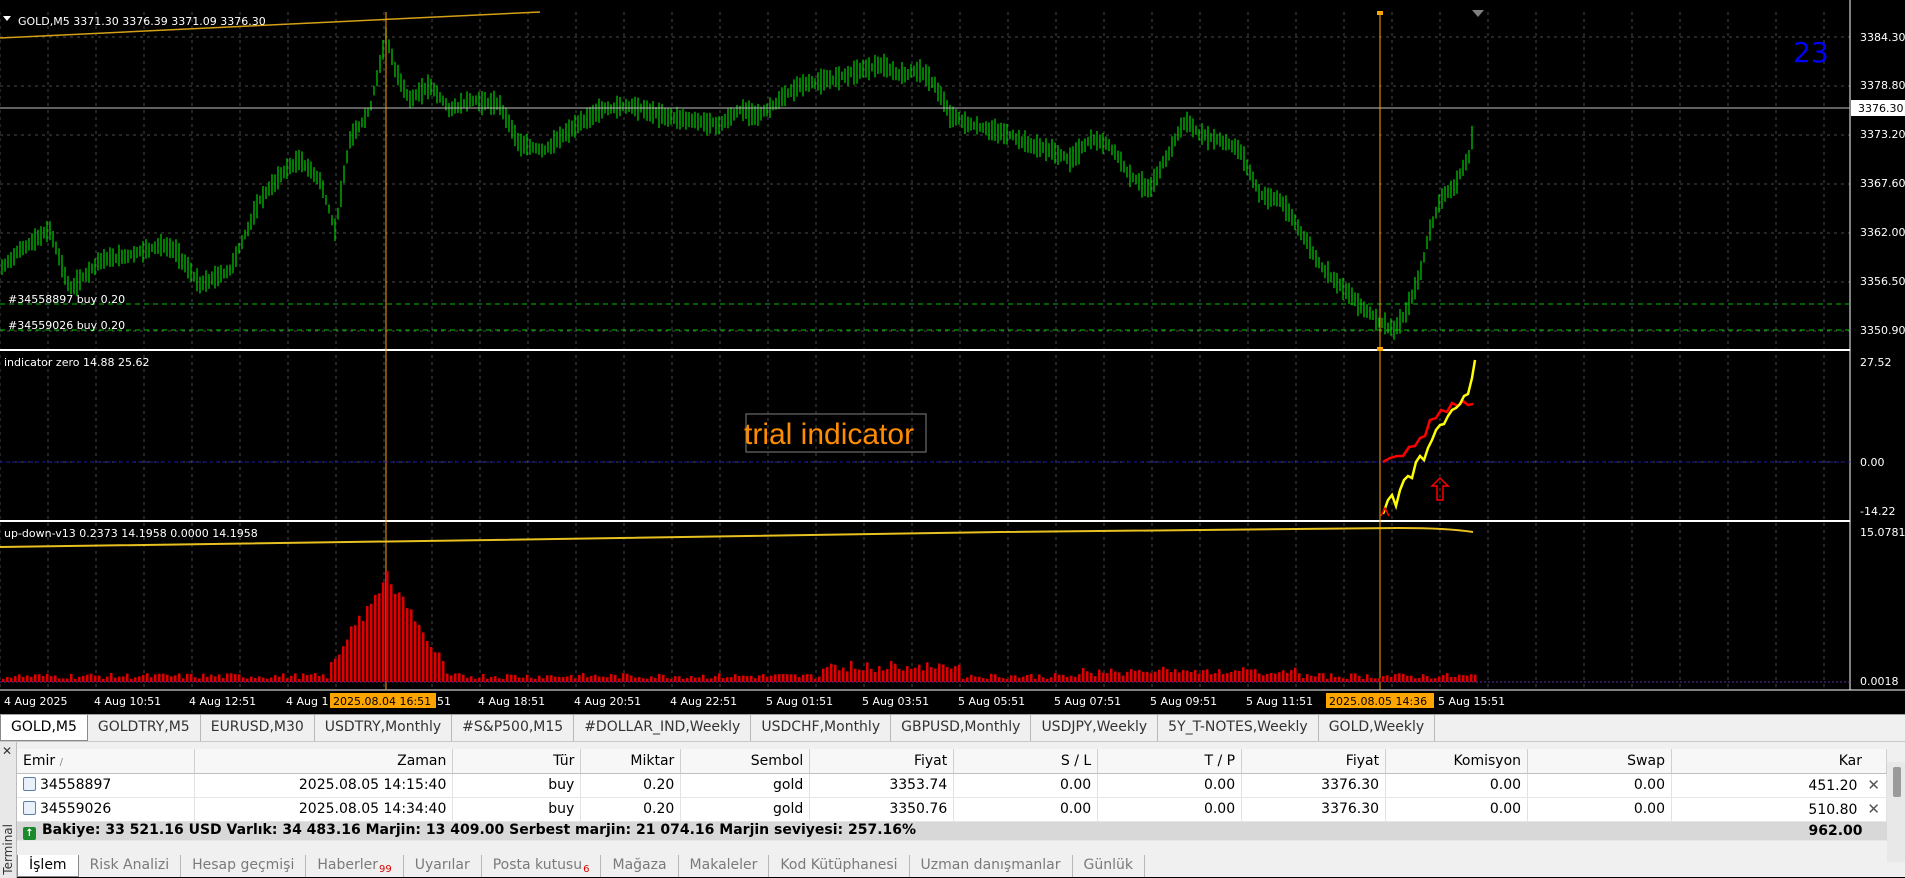 The height and width of the screenshot is (878, 1905). Describe the element at coordinates (1109, 866) in the screenshot. I see `terminal-tab: Günlük` at that location.